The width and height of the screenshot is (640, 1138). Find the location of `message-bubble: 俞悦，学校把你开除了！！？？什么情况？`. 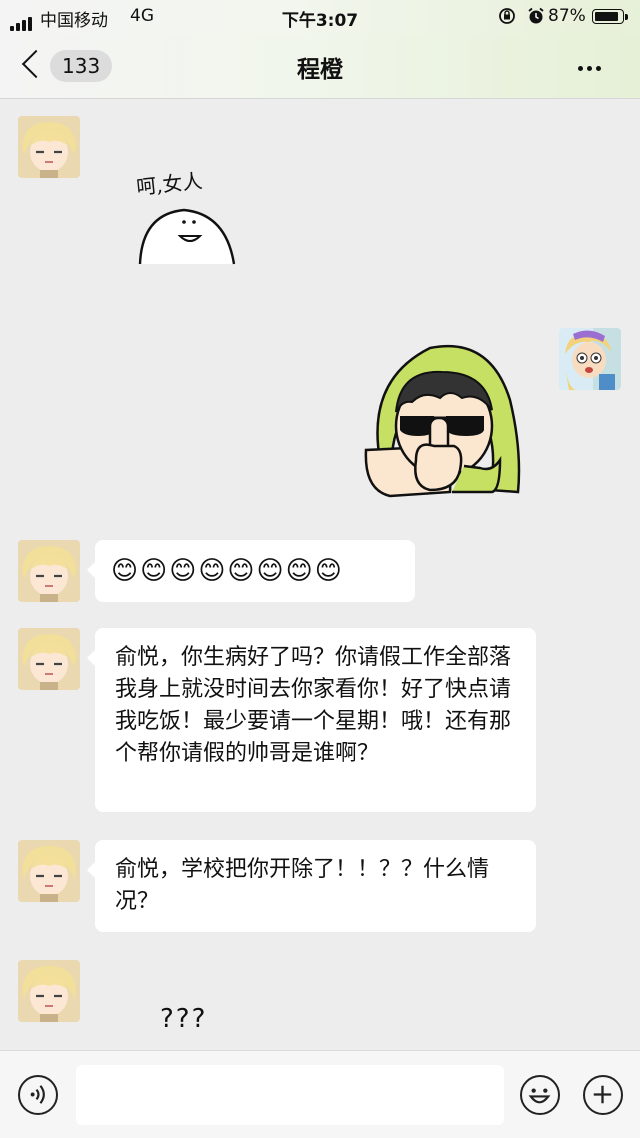

message-bubble: 俞悦，学校把你开除了！！？？什么情况？ is located at coordinates (311, 886).